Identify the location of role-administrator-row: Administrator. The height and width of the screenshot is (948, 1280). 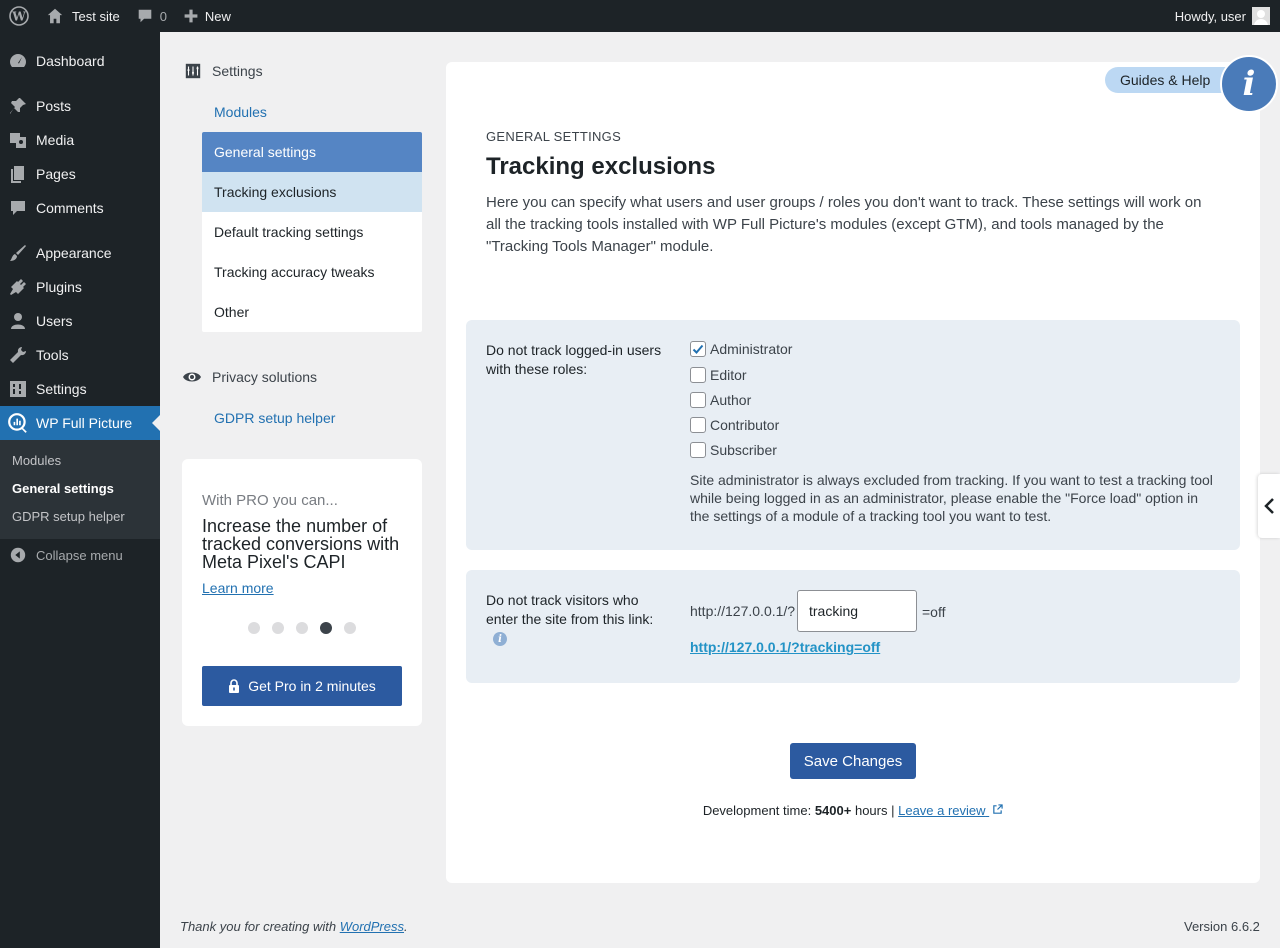
(741, 349).